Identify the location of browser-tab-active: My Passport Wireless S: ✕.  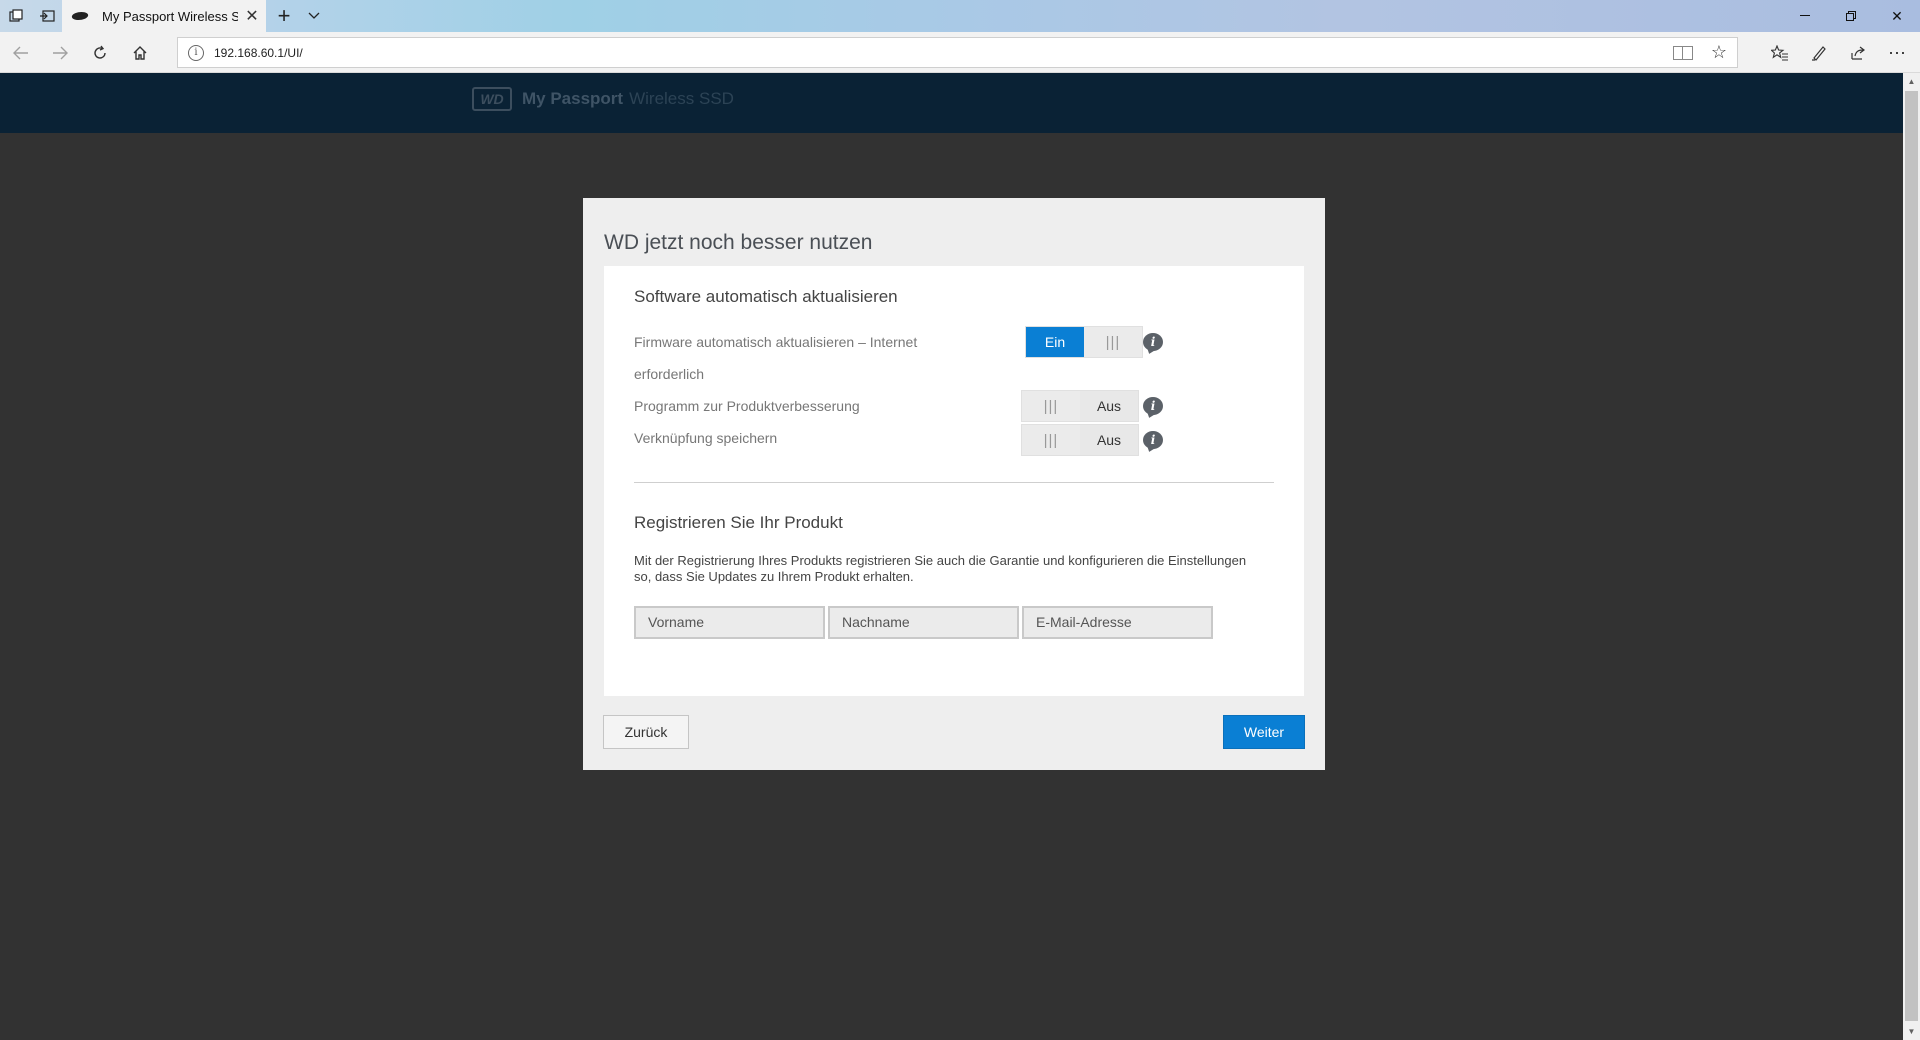
(164, 16).